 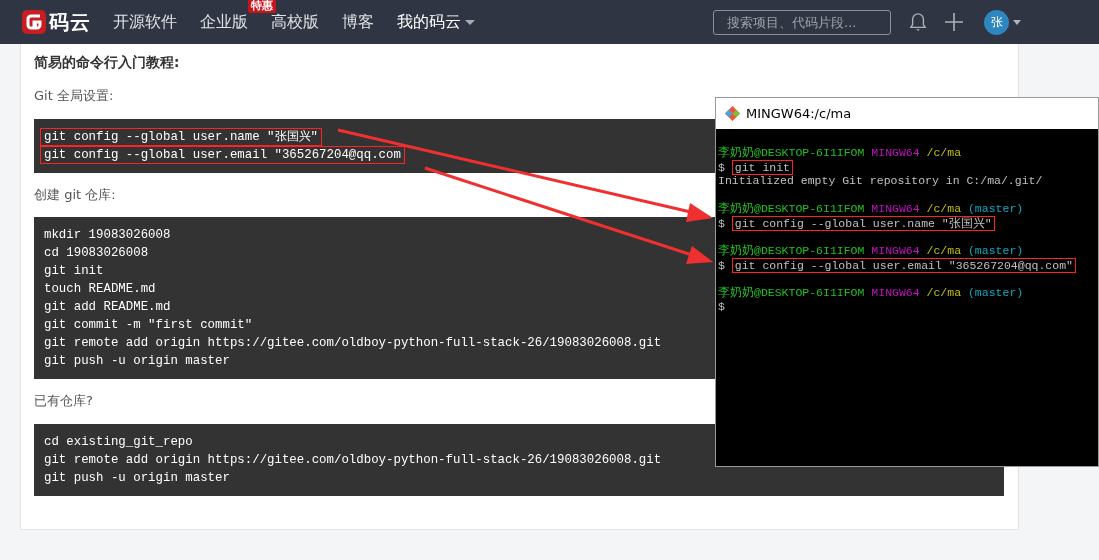 I want to click on code-line: git add README.md, so click(x=107, y=307).